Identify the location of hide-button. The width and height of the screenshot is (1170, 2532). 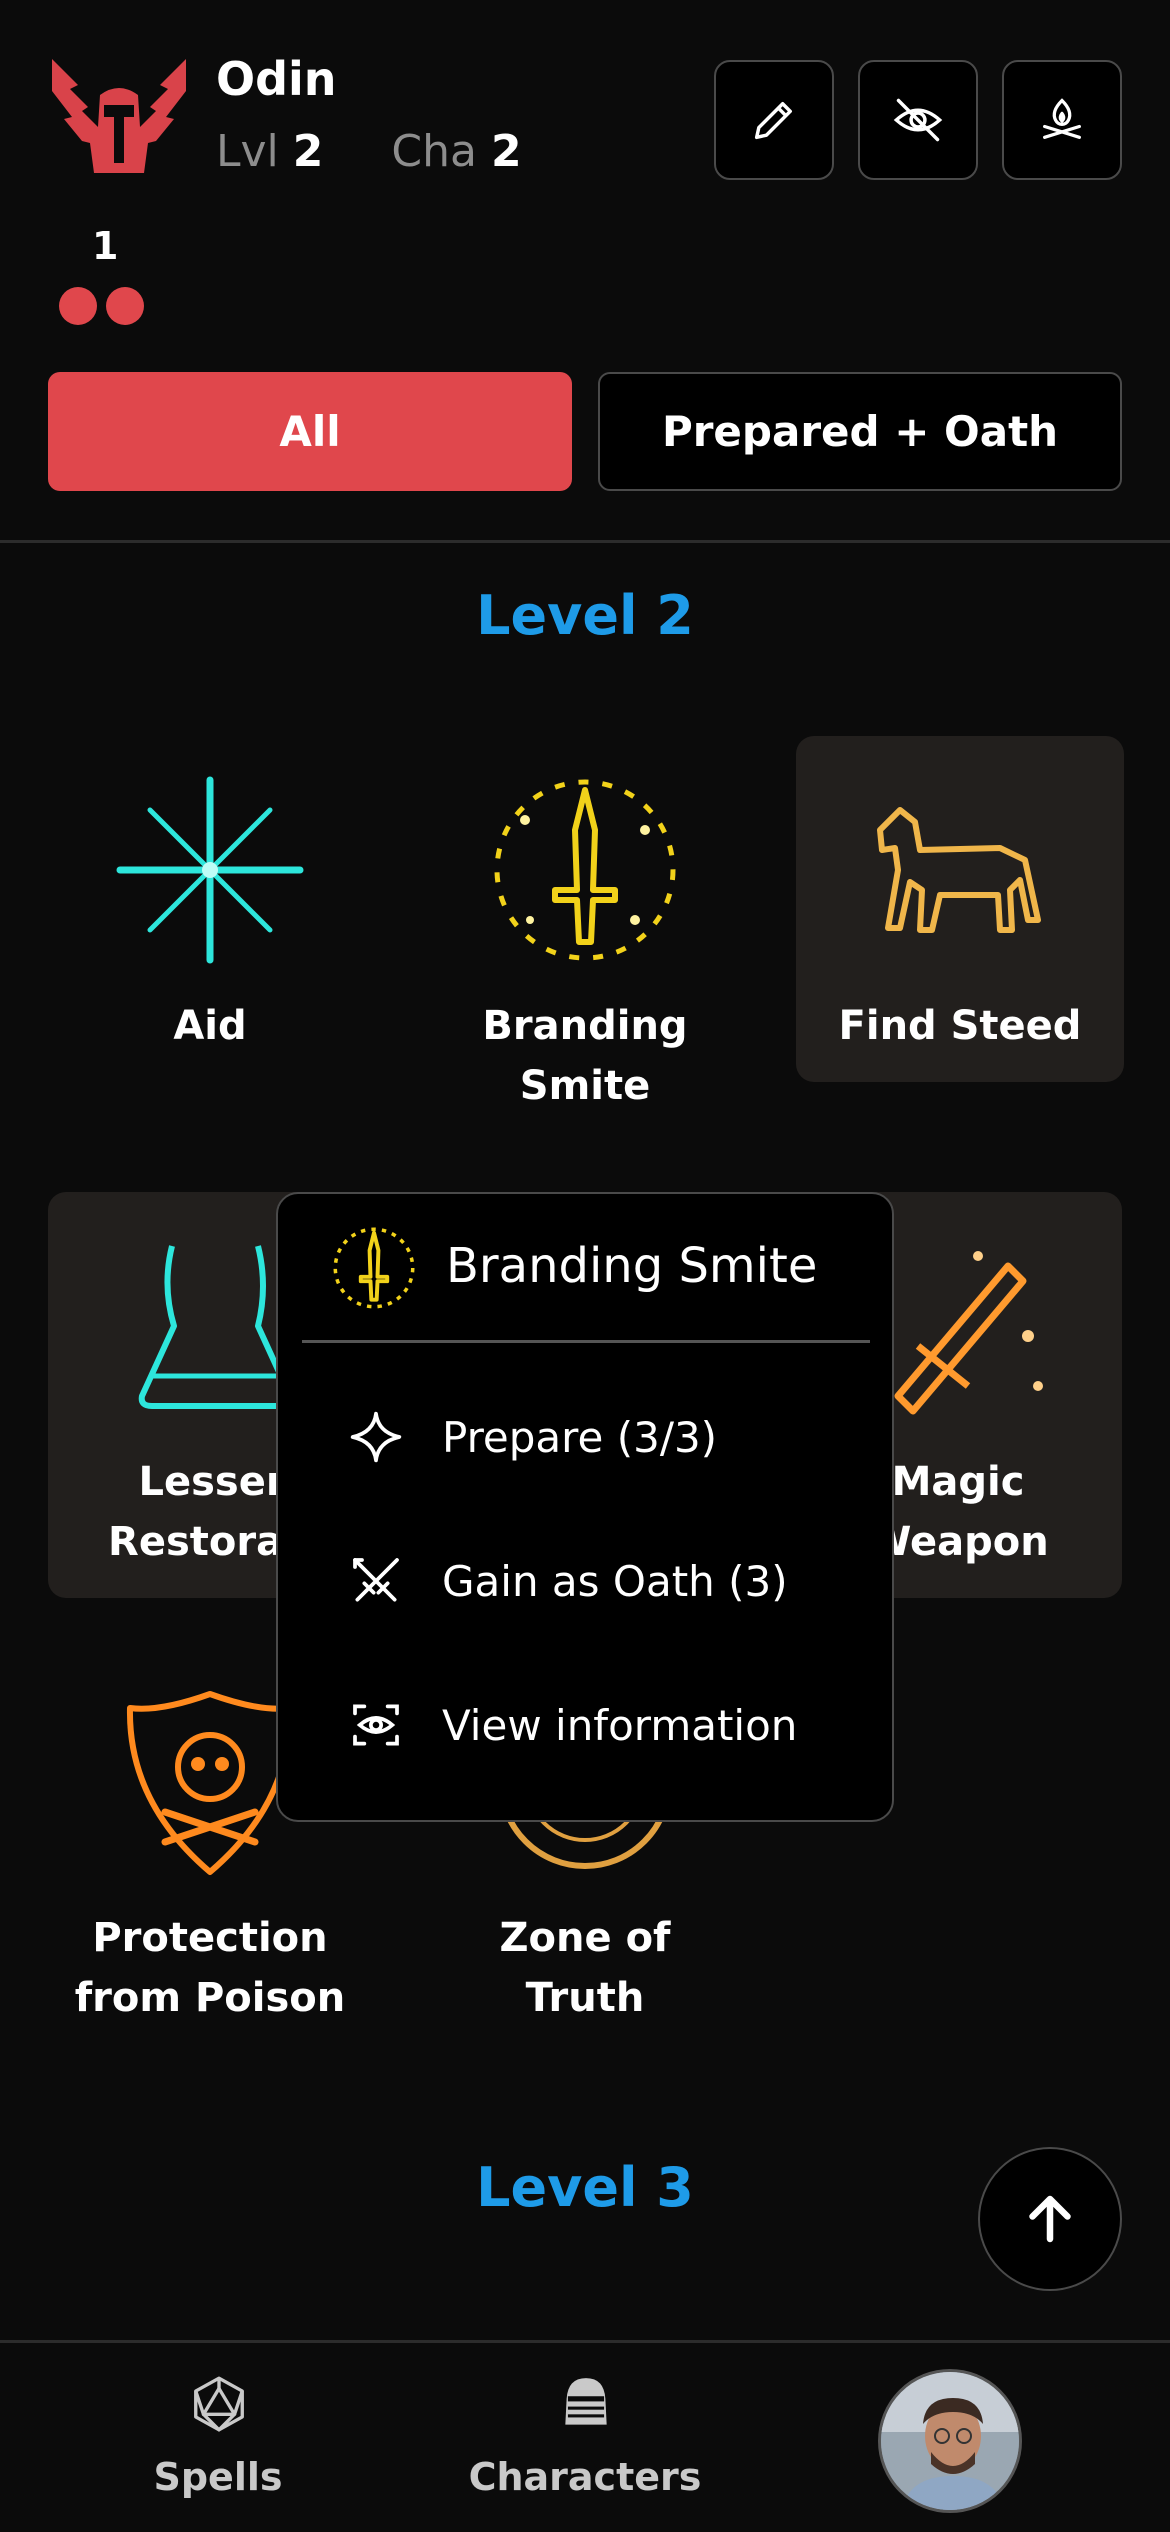
(918, 120).